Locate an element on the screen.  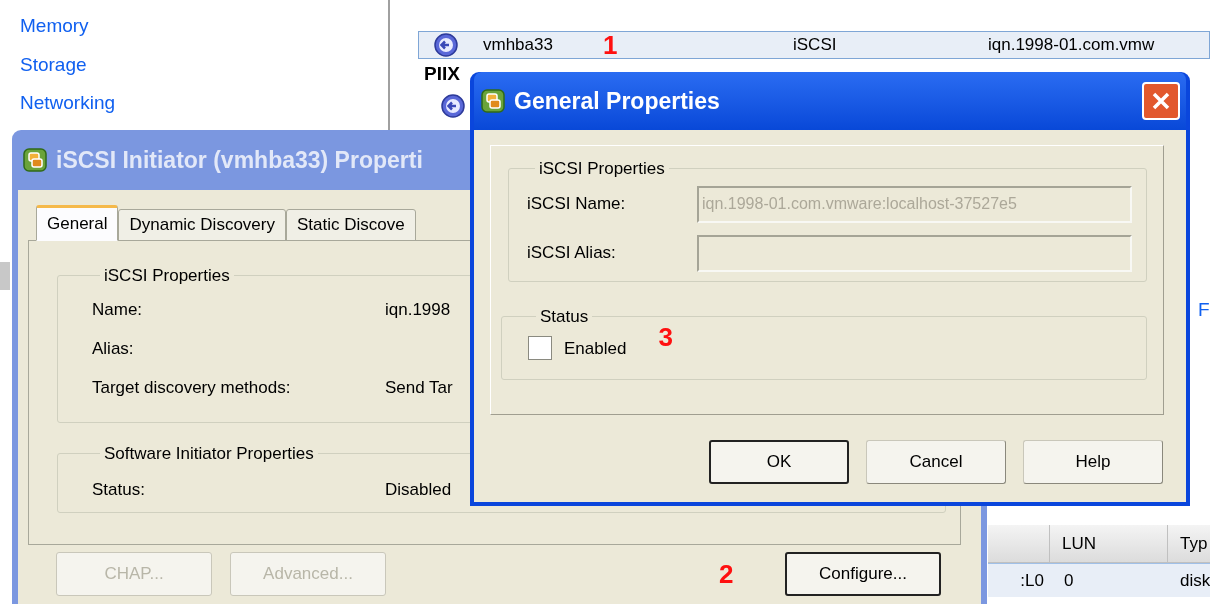
window-title: iSCSI Initiator (vmhba33) Properti is located at coordinates (239, 160).